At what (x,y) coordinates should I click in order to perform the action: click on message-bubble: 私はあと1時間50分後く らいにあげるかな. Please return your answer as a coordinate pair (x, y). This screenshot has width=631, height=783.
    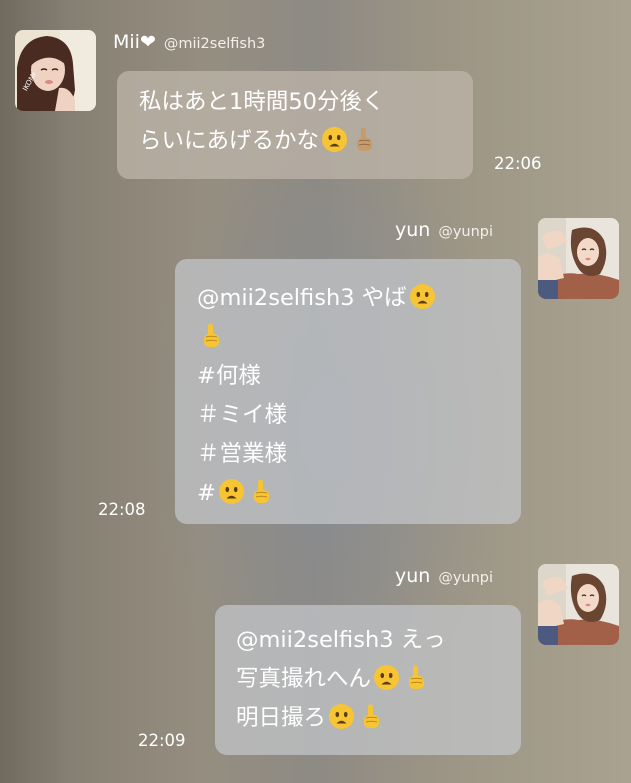
    Looking at the image, I should click on (295, 125).